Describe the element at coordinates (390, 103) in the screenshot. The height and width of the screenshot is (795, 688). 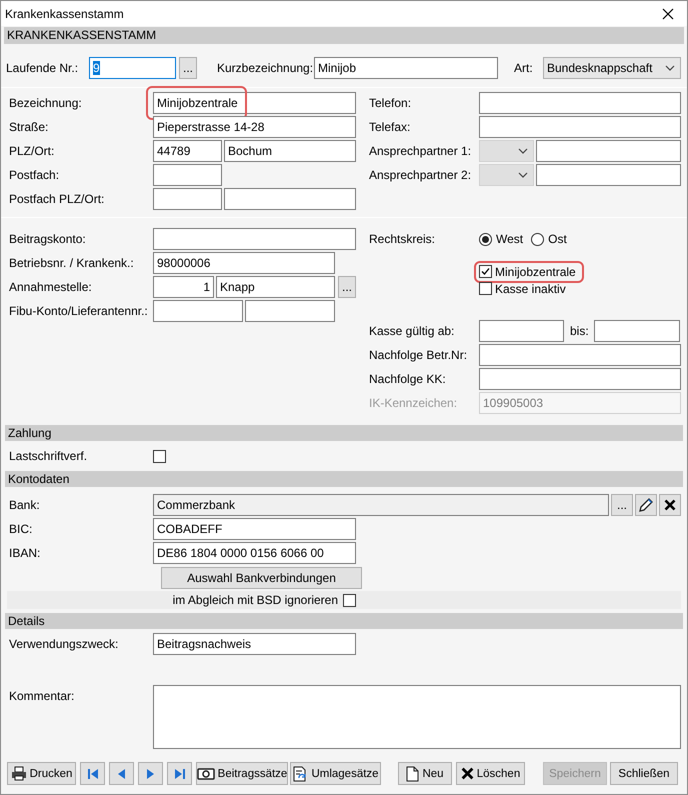
I see `field-label: Telefon:` at that location.